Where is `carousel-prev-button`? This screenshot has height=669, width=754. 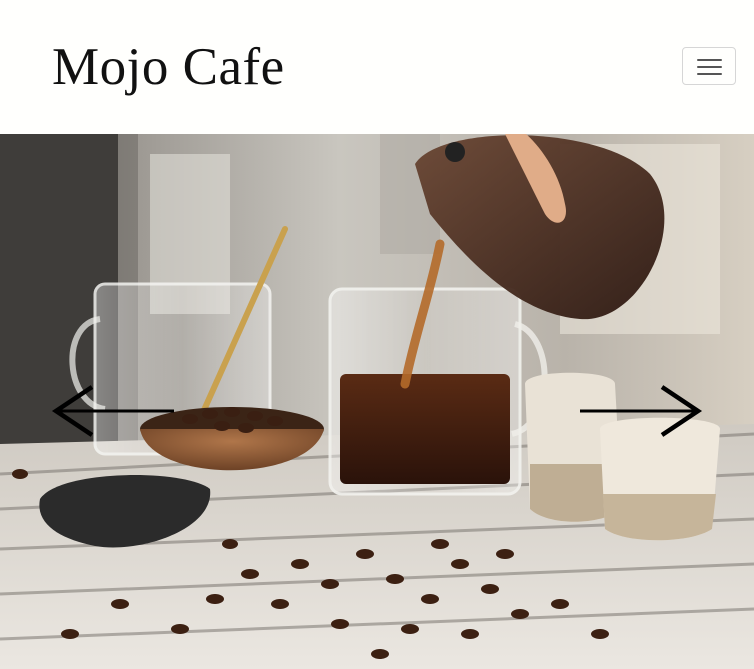 carousel-prev-button is located at coordinates (113, 411).